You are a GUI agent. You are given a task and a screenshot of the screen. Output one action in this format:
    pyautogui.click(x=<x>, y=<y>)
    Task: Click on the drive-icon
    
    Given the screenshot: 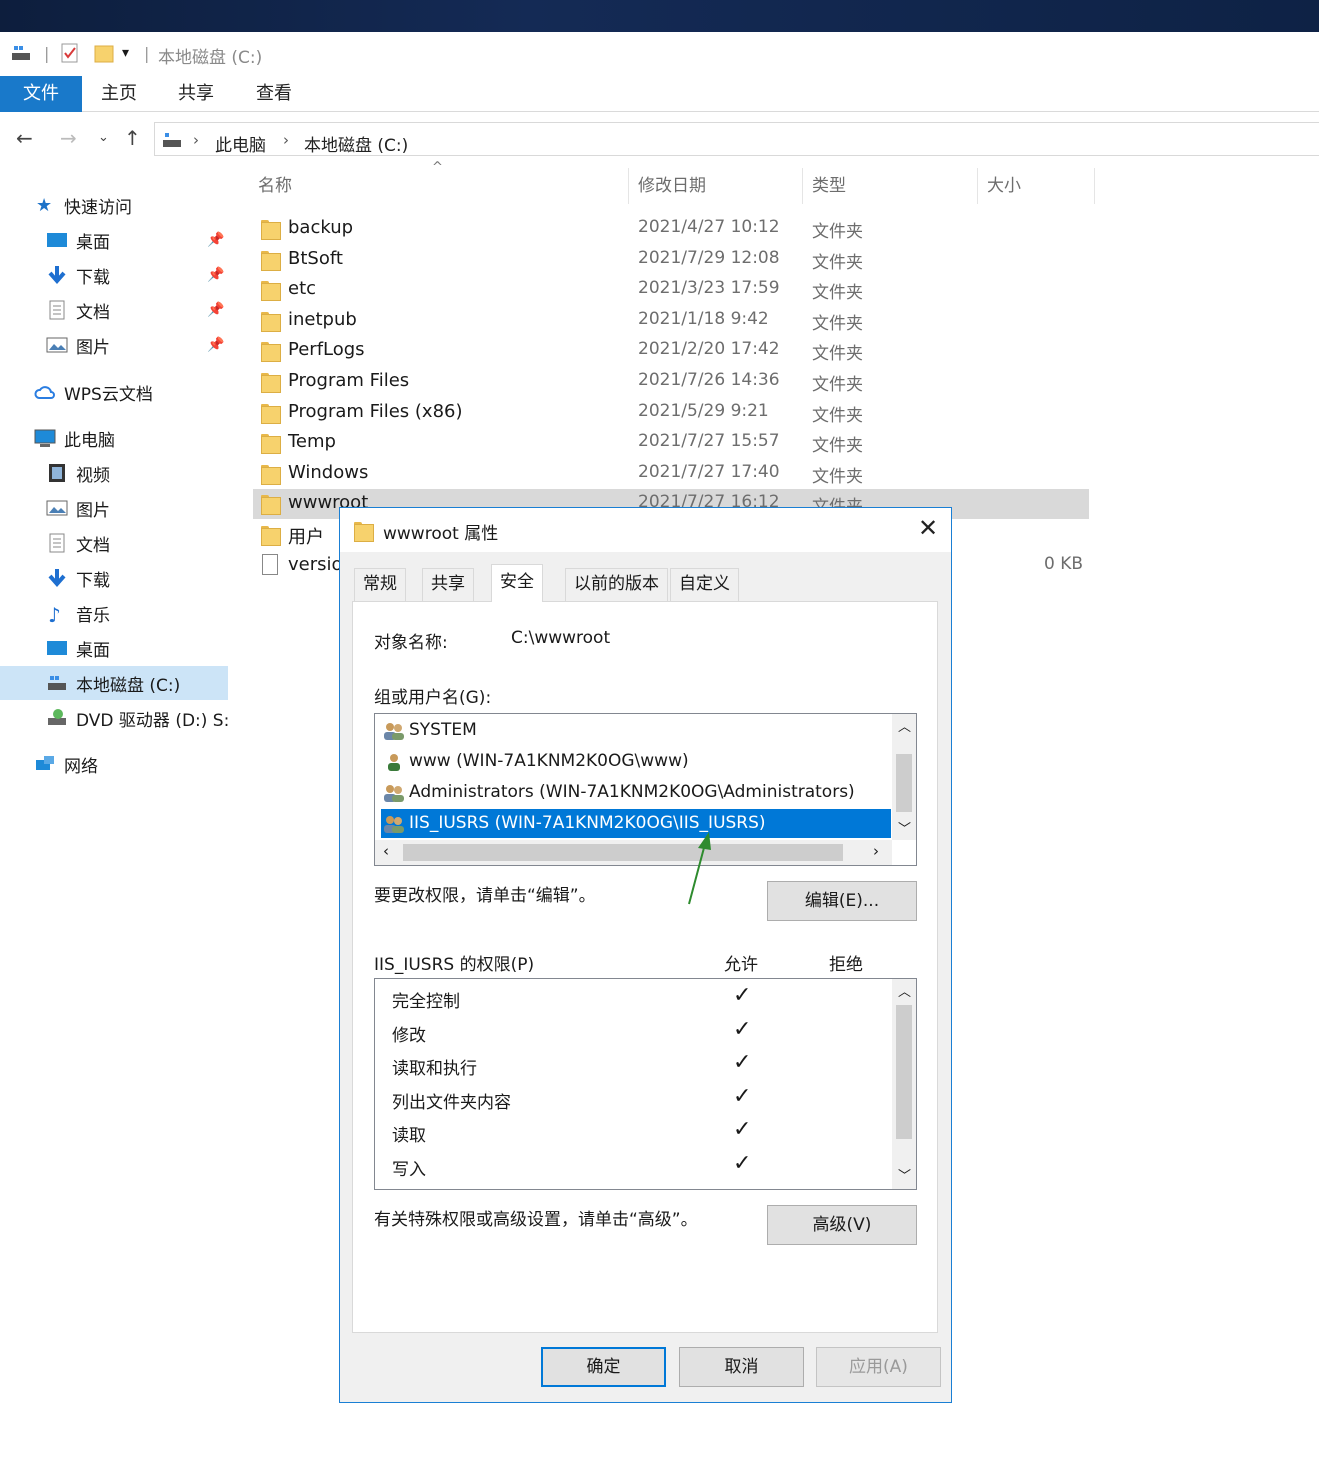 What is the action you would take?
    pyautogui.click(x=21, y=53)
    